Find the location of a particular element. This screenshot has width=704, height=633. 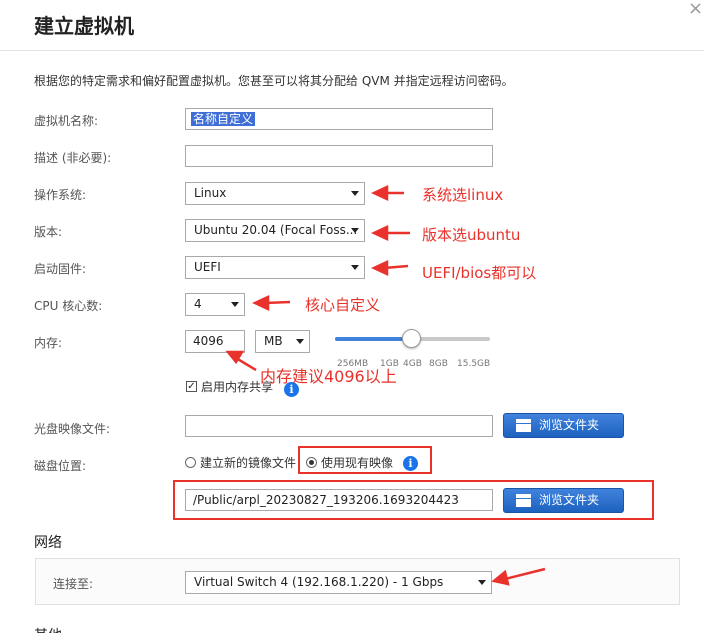

annotation-version: 版本选ubuntu is located at coordinates (471, 235).